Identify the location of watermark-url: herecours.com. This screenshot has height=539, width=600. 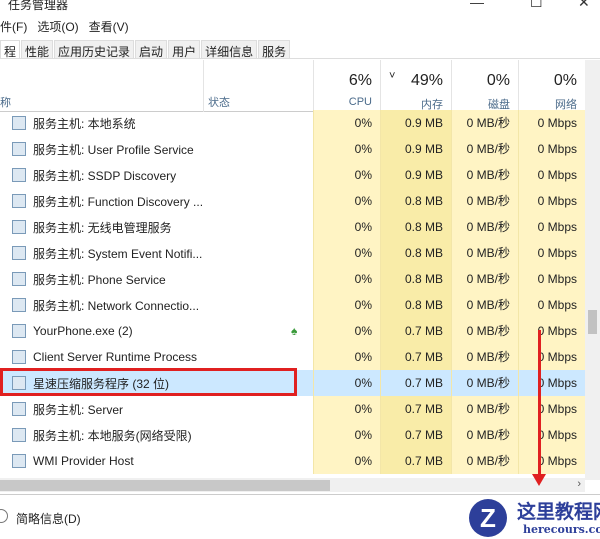
(561, 529).